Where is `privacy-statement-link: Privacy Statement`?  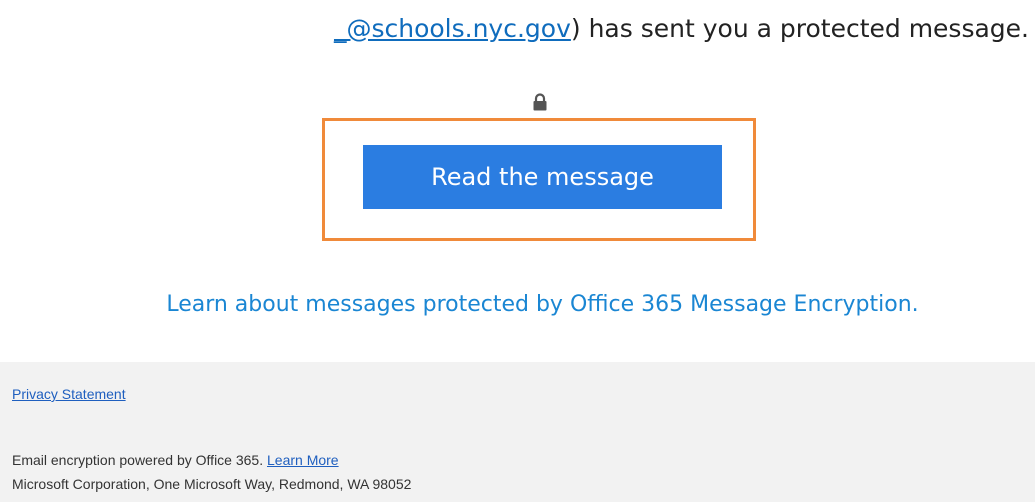 privacy-statement-link: Privacy Statement is located at coordinates (69, 394).